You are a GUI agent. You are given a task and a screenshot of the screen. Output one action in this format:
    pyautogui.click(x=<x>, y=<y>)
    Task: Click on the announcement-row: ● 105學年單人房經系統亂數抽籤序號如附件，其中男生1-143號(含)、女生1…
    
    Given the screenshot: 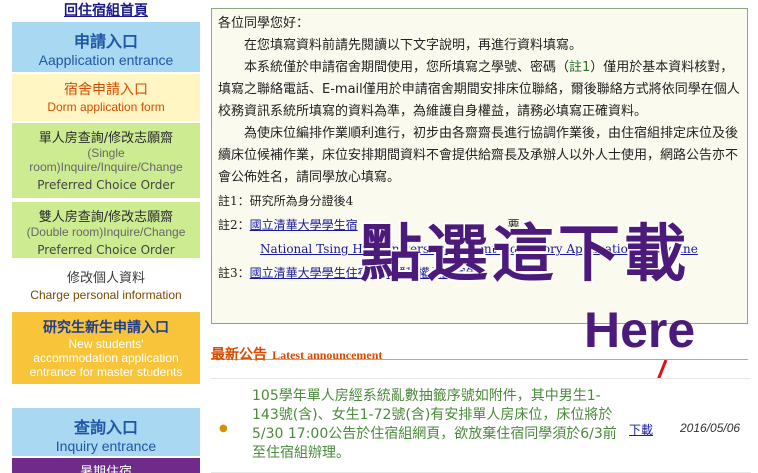 What is the action you would take?
    pyautogui.click(x=481, y=425)
    